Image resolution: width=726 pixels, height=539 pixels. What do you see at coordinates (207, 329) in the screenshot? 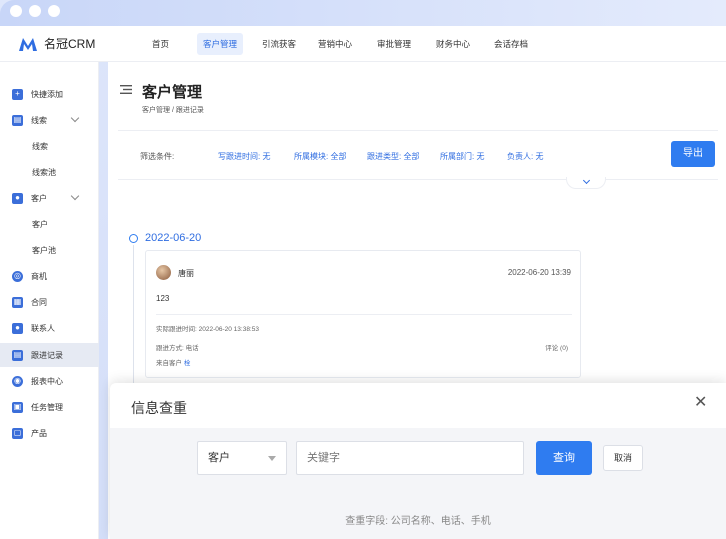
I see `record-actual-time: 实际跟进时间: 2022-06-20 13:38:53` at bounding box center [207, 329].